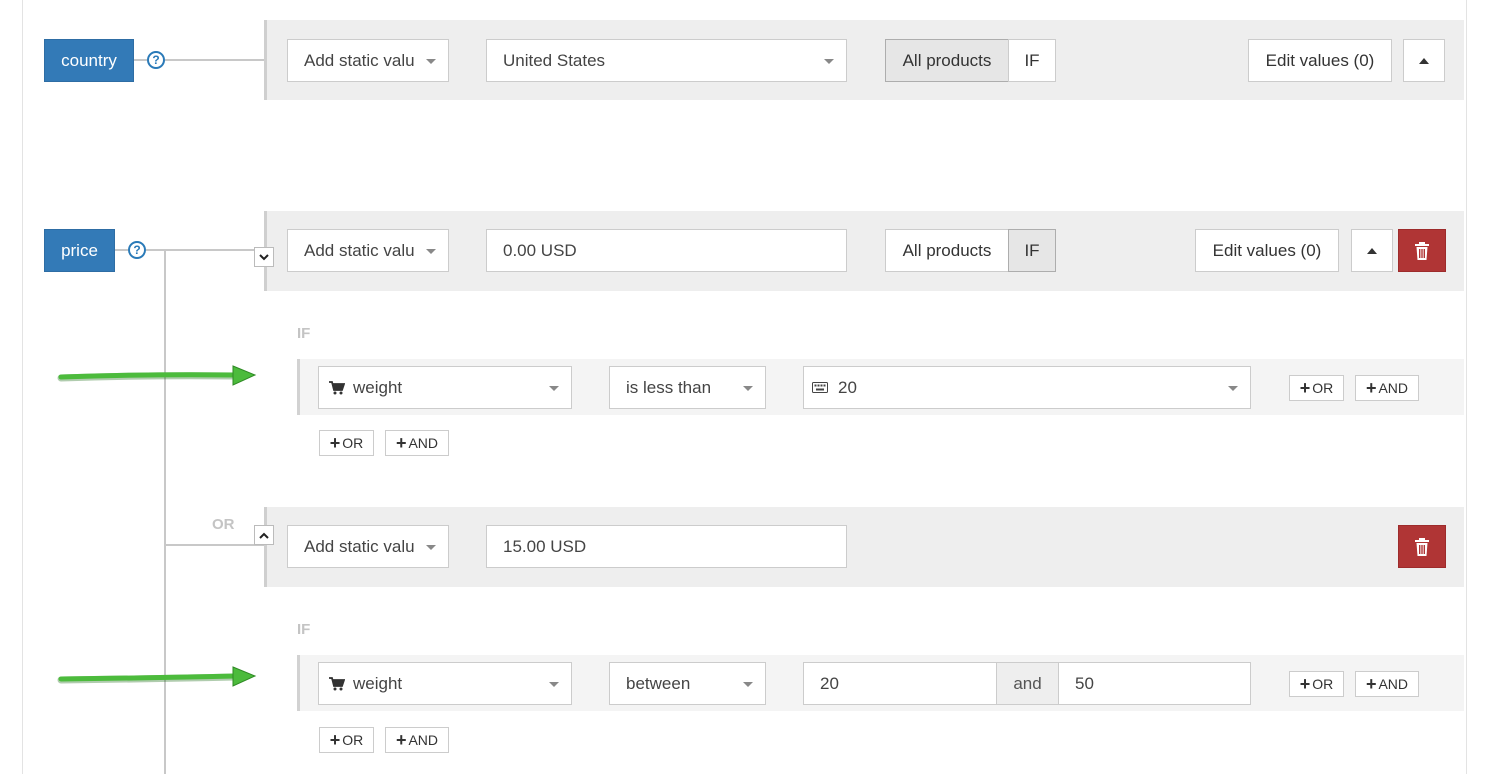 The height and width of the screenshot is (774, 1488). I want to click on price-rule2-group-and-button: + AND, so click(417, 740).